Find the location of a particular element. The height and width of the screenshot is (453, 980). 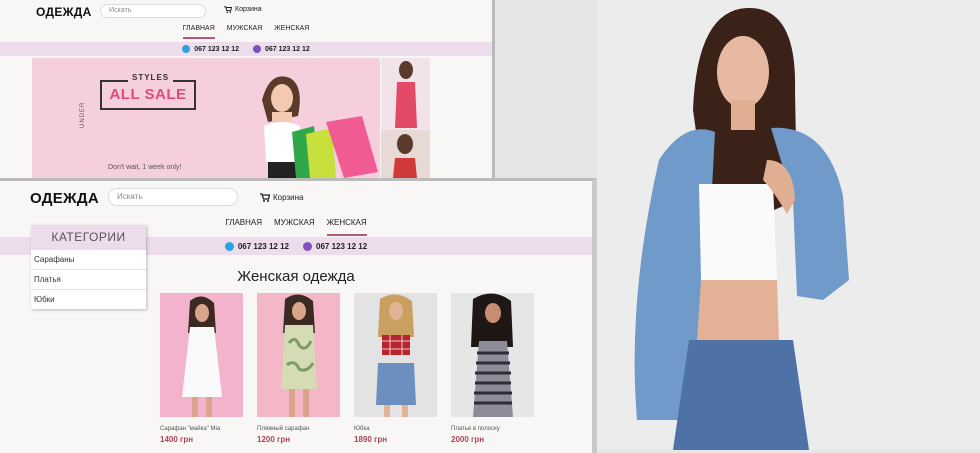

category-item-sarafans: Сарафаны is located at coordinates (88, 259).